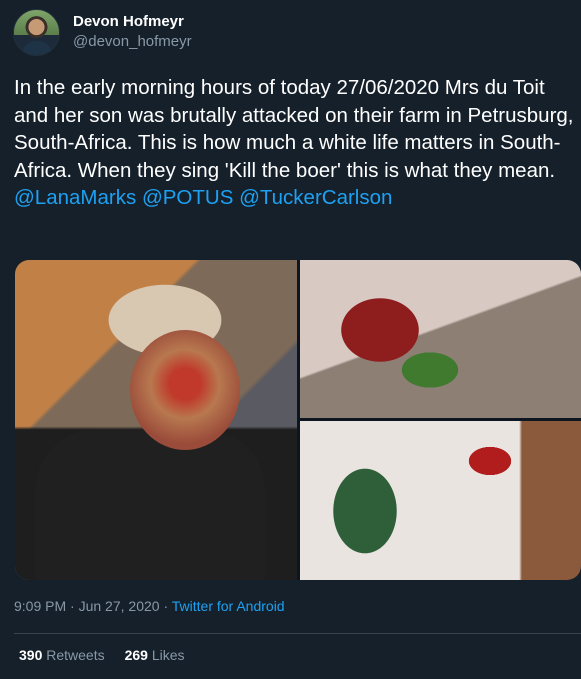 This screenshot has width=581, height=679. Describe the element at coordinates (75, 655) in the screenshot. I see `retweets-label: Retweets` at that location.